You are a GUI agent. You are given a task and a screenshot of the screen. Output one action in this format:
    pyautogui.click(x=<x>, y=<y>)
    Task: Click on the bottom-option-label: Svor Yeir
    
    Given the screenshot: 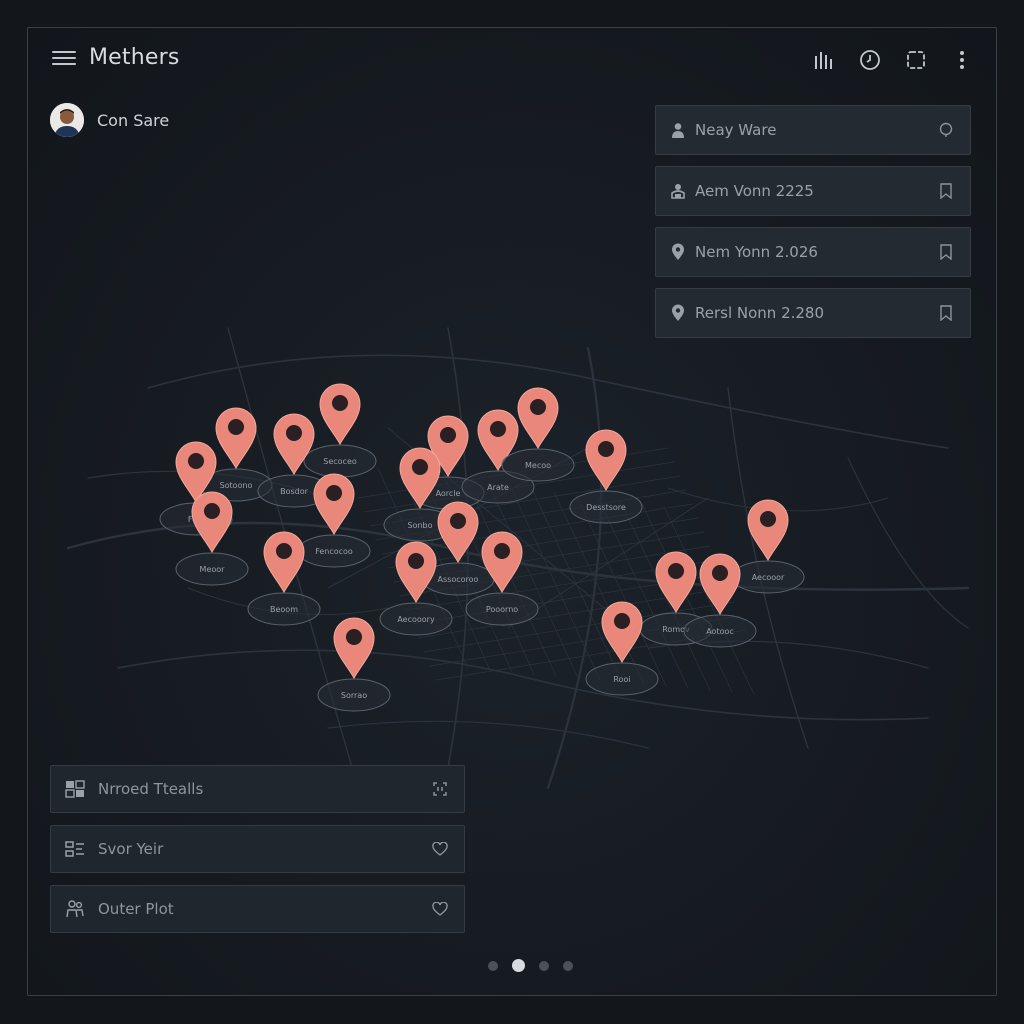 What is the action you would take?
    pyautogui.click(x=131, y=849)
    